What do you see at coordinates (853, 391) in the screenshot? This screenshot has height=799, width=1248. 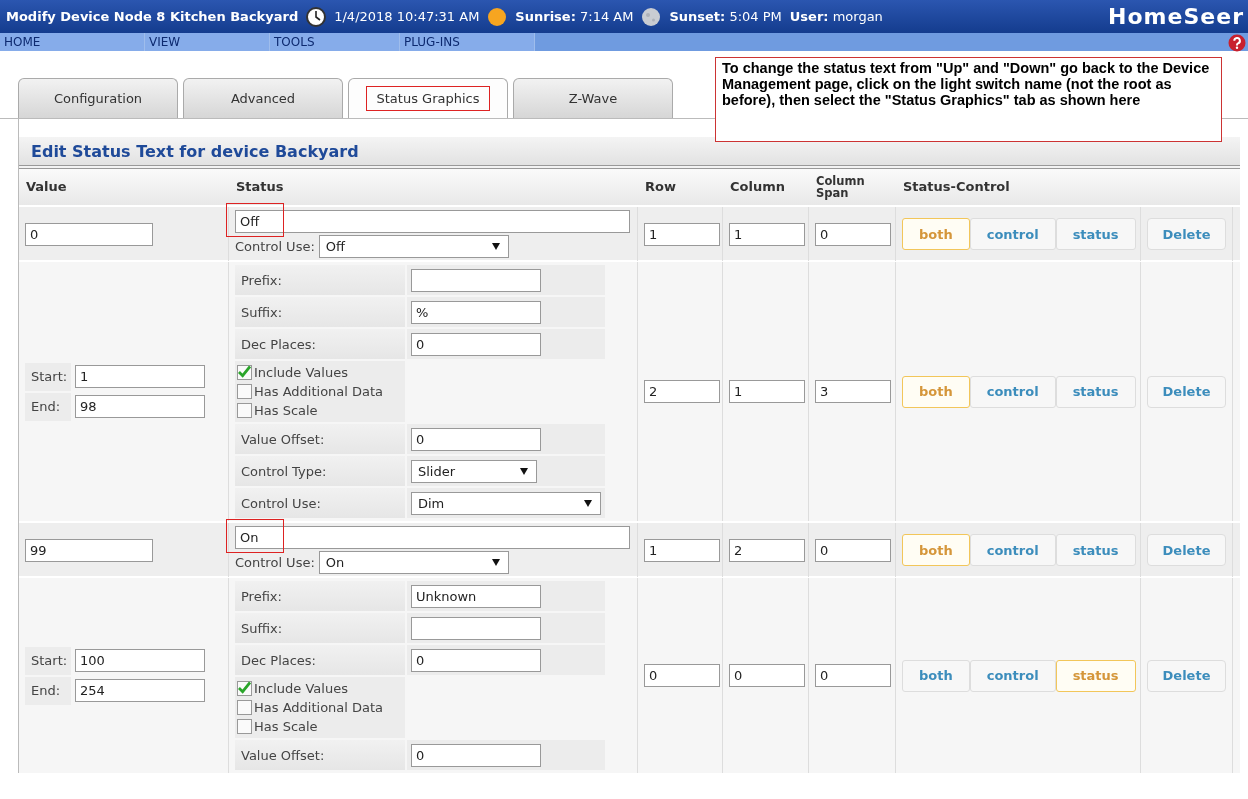 I see `column-span-input: 3` at bounding box center [853, 391].